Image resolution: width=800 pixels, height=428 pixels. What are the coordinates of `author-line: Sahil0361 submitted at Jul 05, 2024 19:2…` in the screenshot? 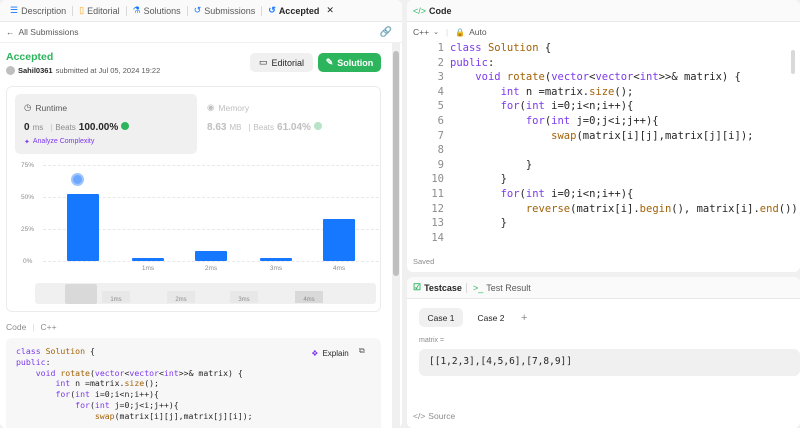 It's located at (83, 70).